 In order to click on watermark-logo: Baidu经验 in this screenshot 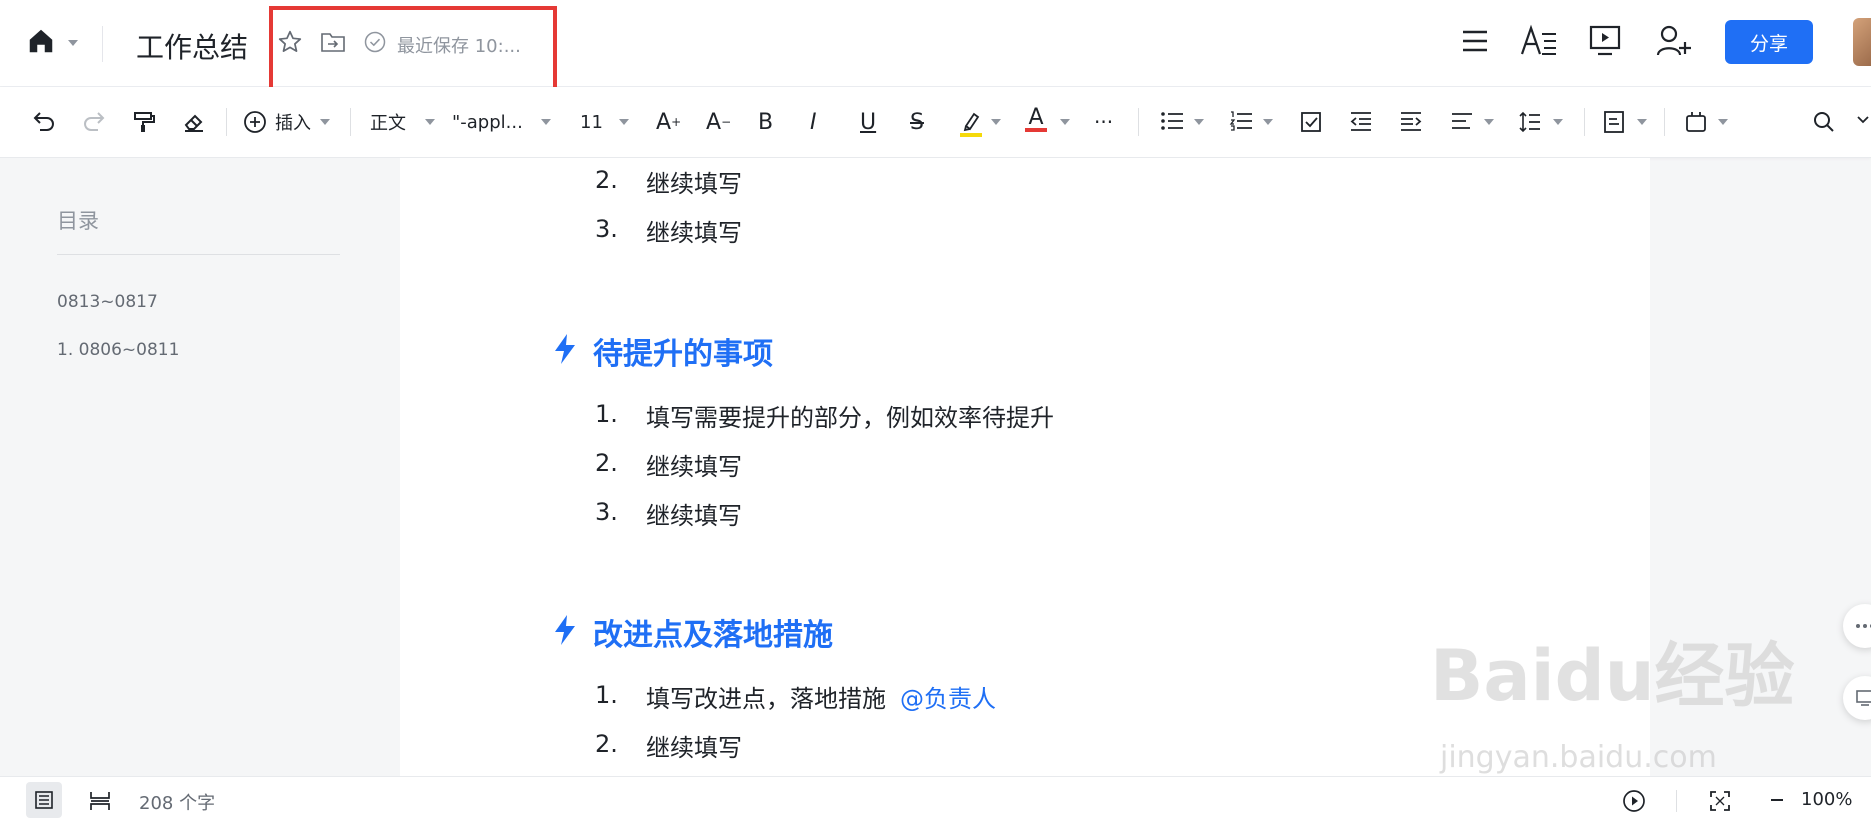, I will do `click(1612, 676)`.